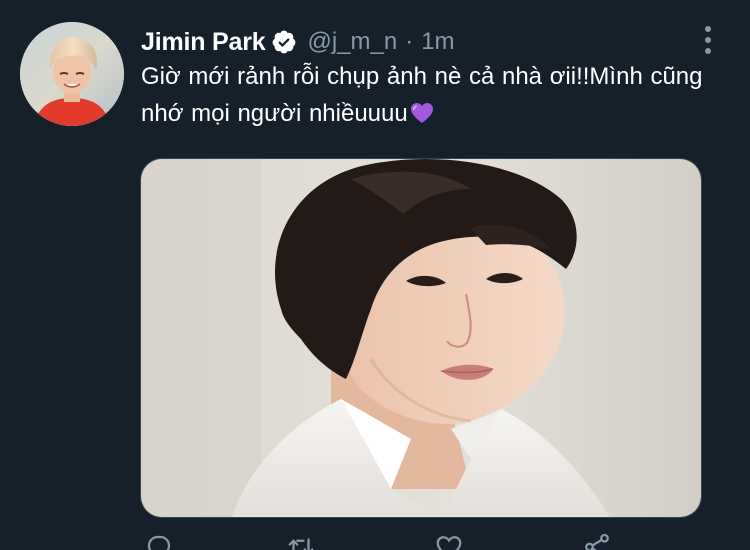 This screenshot has width=750, height=550. Describe the element at coordinates (449, 541) in the screenshot. I see `like-icon` at that location.